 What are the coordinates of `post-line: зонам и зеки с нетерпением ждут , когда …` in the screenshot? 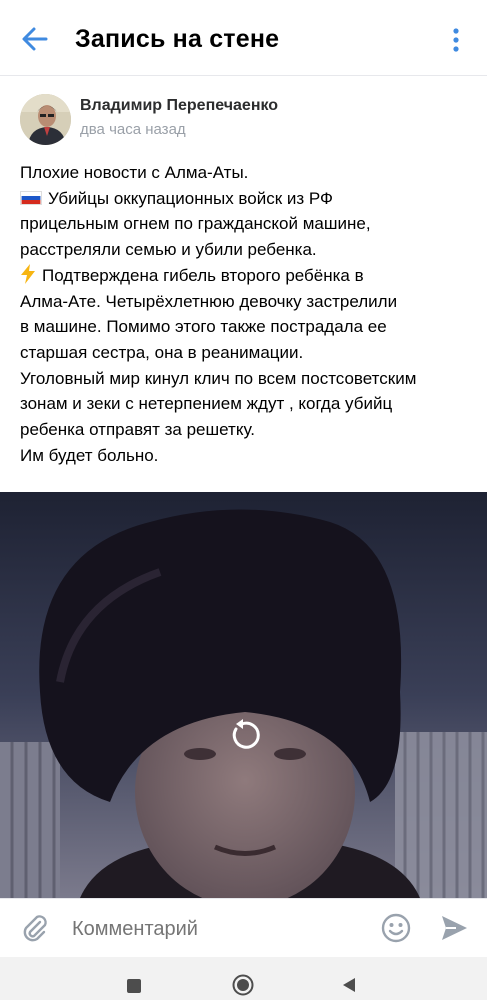 It's located at (206, 404).